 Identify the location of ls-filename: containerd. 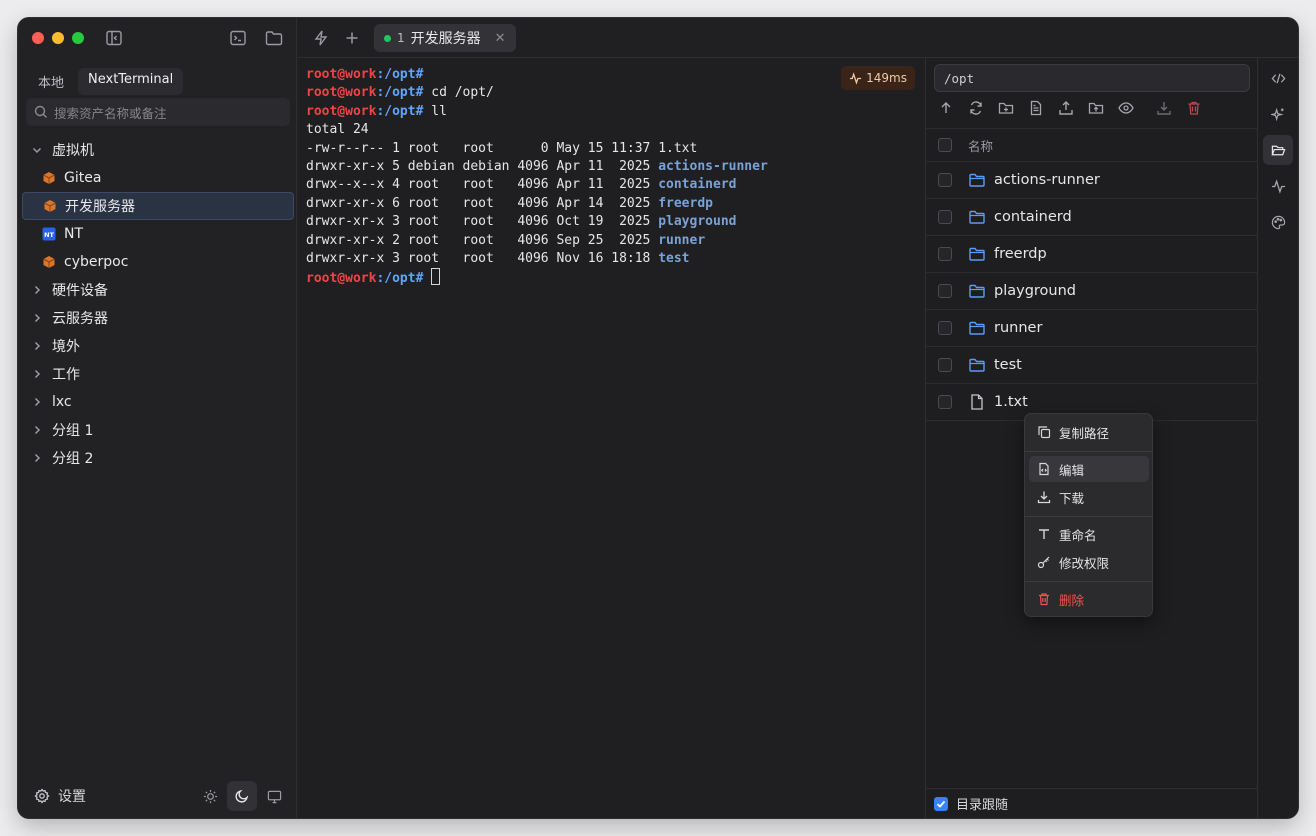
(697, 185).